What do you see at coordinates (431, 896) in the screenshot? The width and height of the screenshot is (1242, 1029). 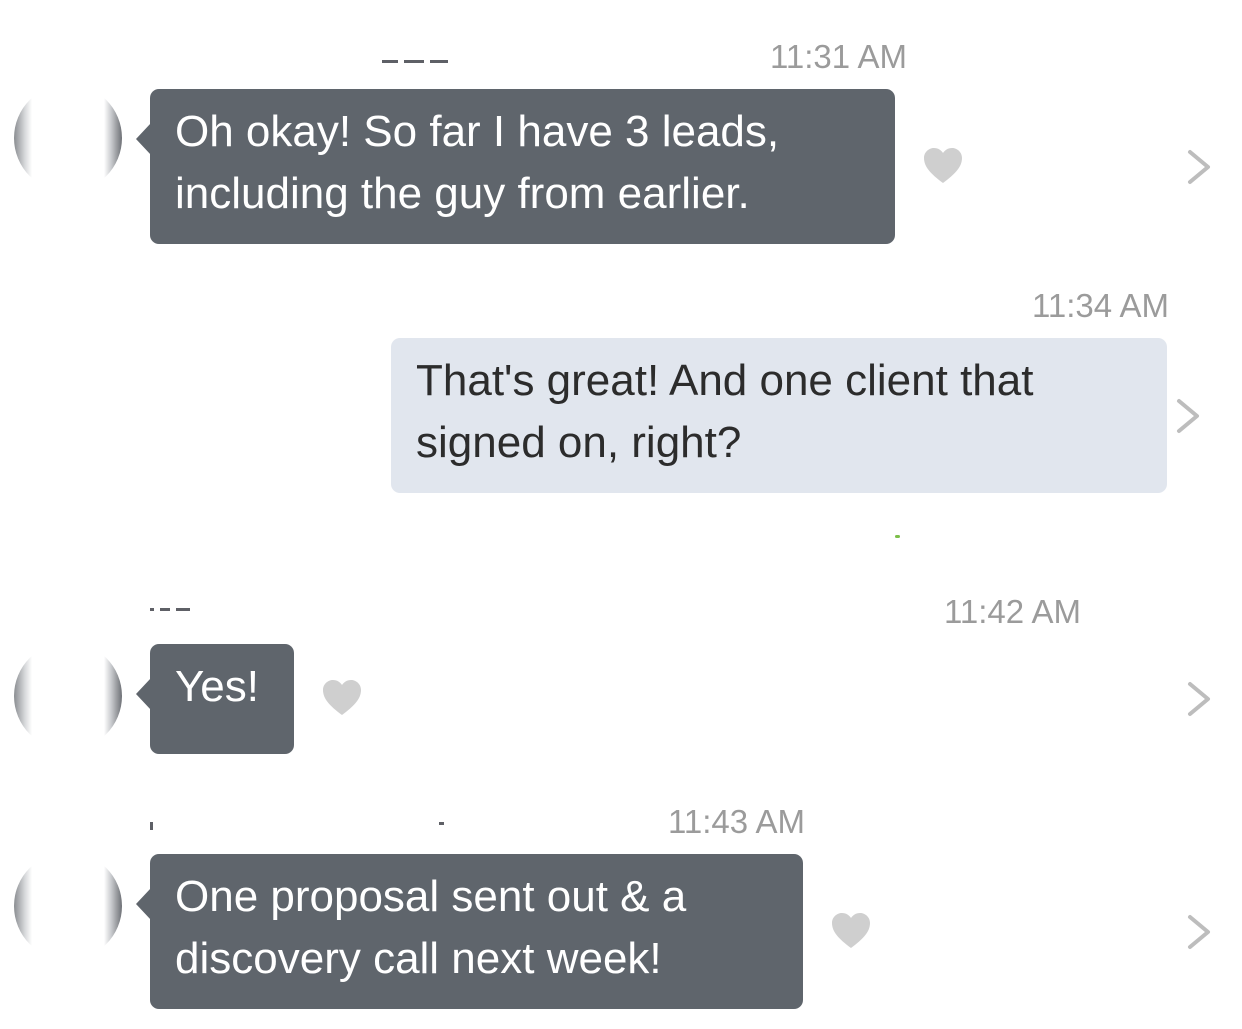 I see `message-text-line: One proposal sent out & a` at bounding box center [431, 896].